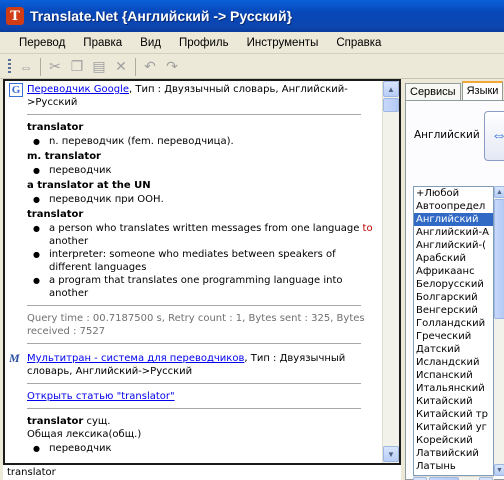  I want to click on undo-icon: ↶, so click(150, 67).